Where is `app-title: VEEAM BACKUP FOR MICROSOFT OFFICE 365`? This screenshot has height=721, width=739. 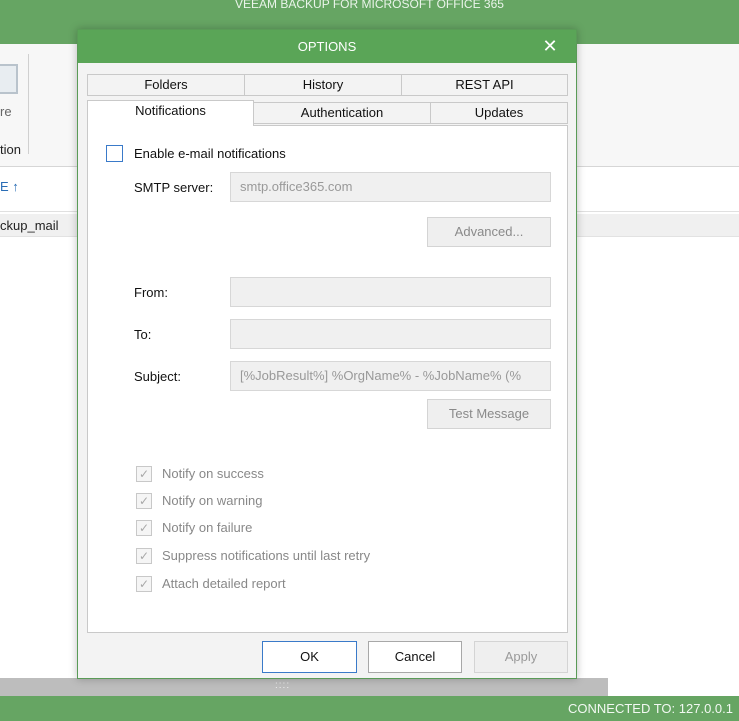
app-title: VEEAM BACKUP FOR MICROSOFT OFFICE 365 is located at coordinates (369, 5).